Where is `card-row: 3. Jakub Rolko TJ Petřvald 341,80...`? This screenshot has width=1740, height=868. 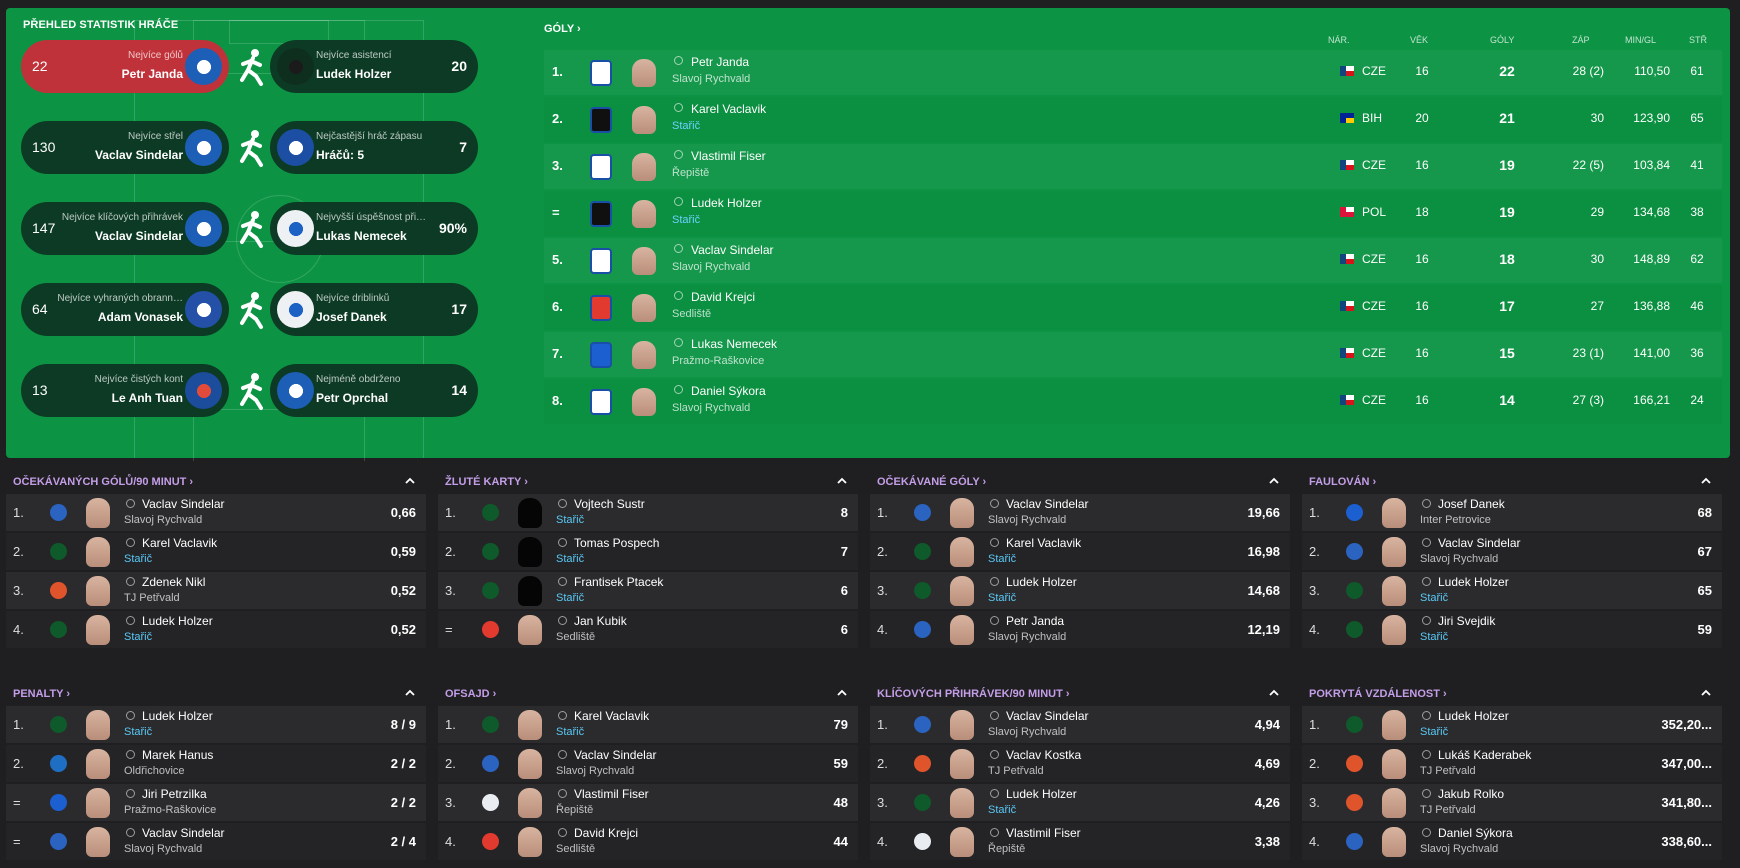 card-row: 3. Jakub Rolko TJ Petřvald 341,80... is located at coordinates (1512, 802).